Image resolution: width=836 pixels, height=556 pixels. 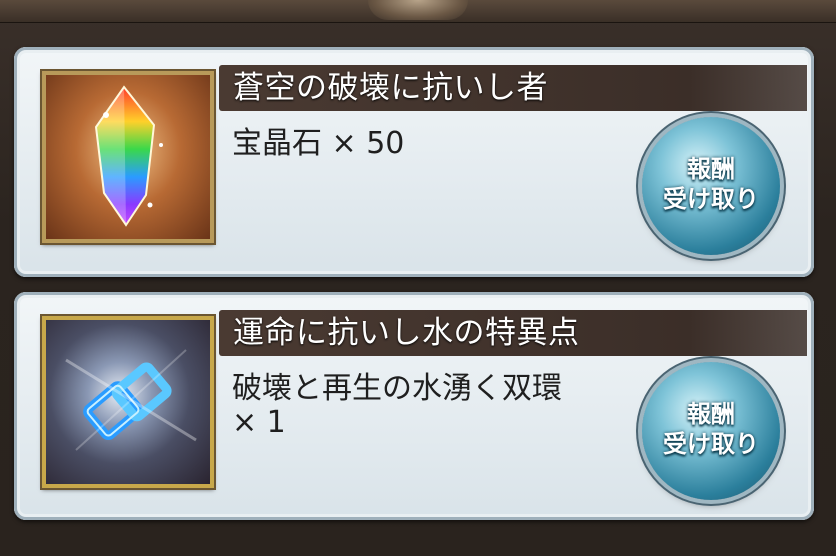 What do you see at coordinates (427, 144) in the screenshot?
I see `reward-item-text: 宝晶石 × 50` at bounding box center [427, 144].